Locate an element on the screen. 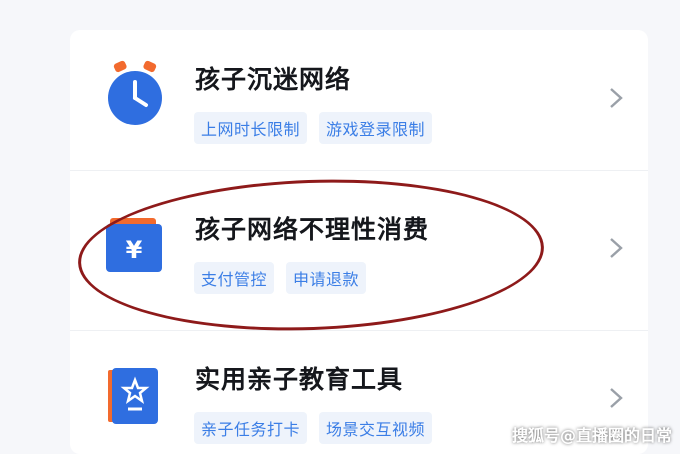 This screenshot has height=460, width=680. item-title: 实用亲子教育工具 is located at coordinates (299, 379).